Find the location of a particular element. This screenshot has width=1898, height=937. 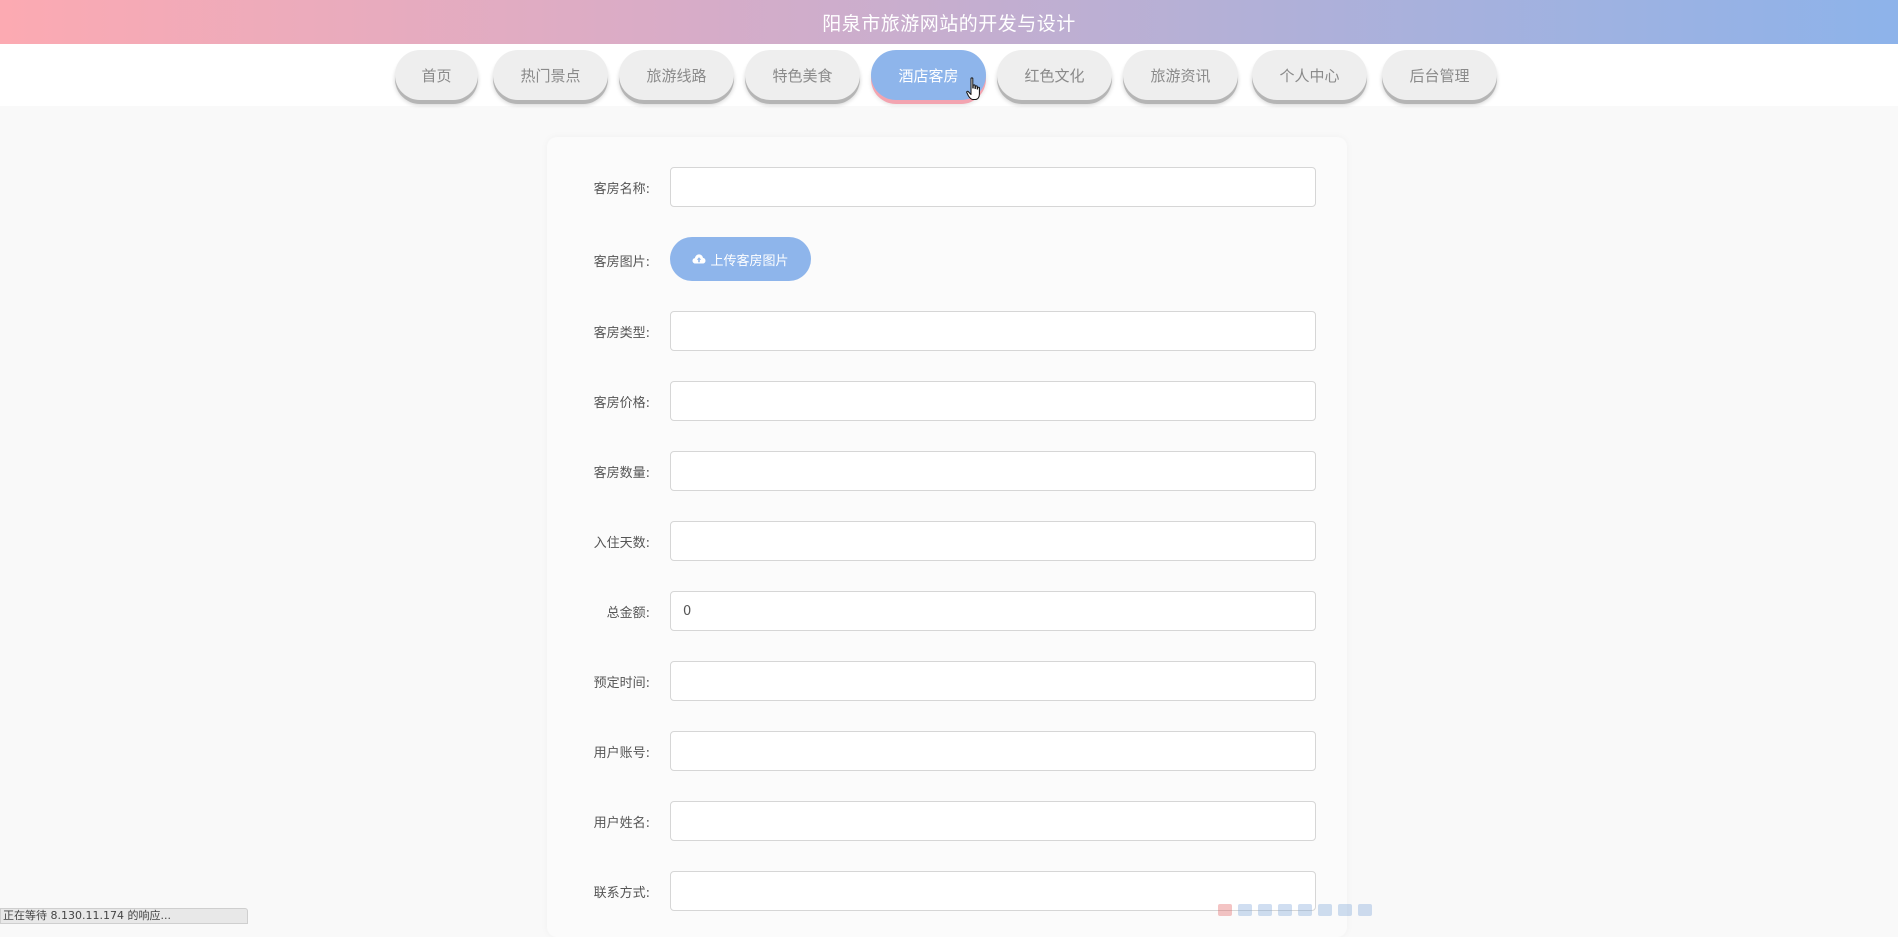

user-name-label: 用户姓名: is located at coordinates (621, 823).